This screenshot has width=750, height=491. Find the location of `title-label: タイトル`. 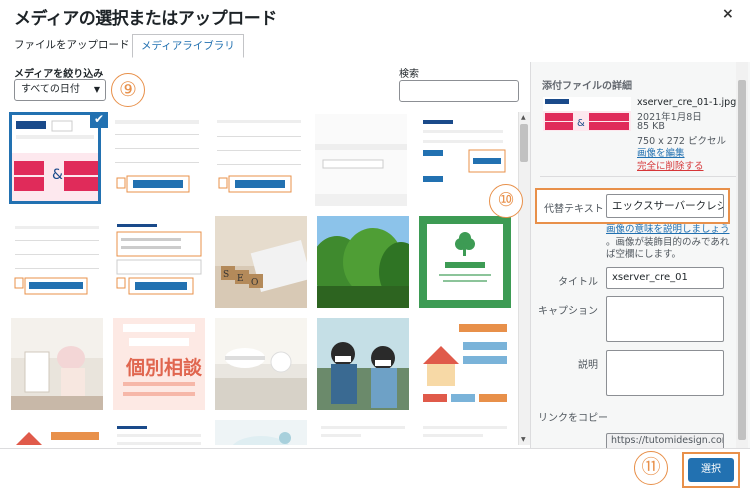

title-label: タイトル is located at coordinates (578, 282).